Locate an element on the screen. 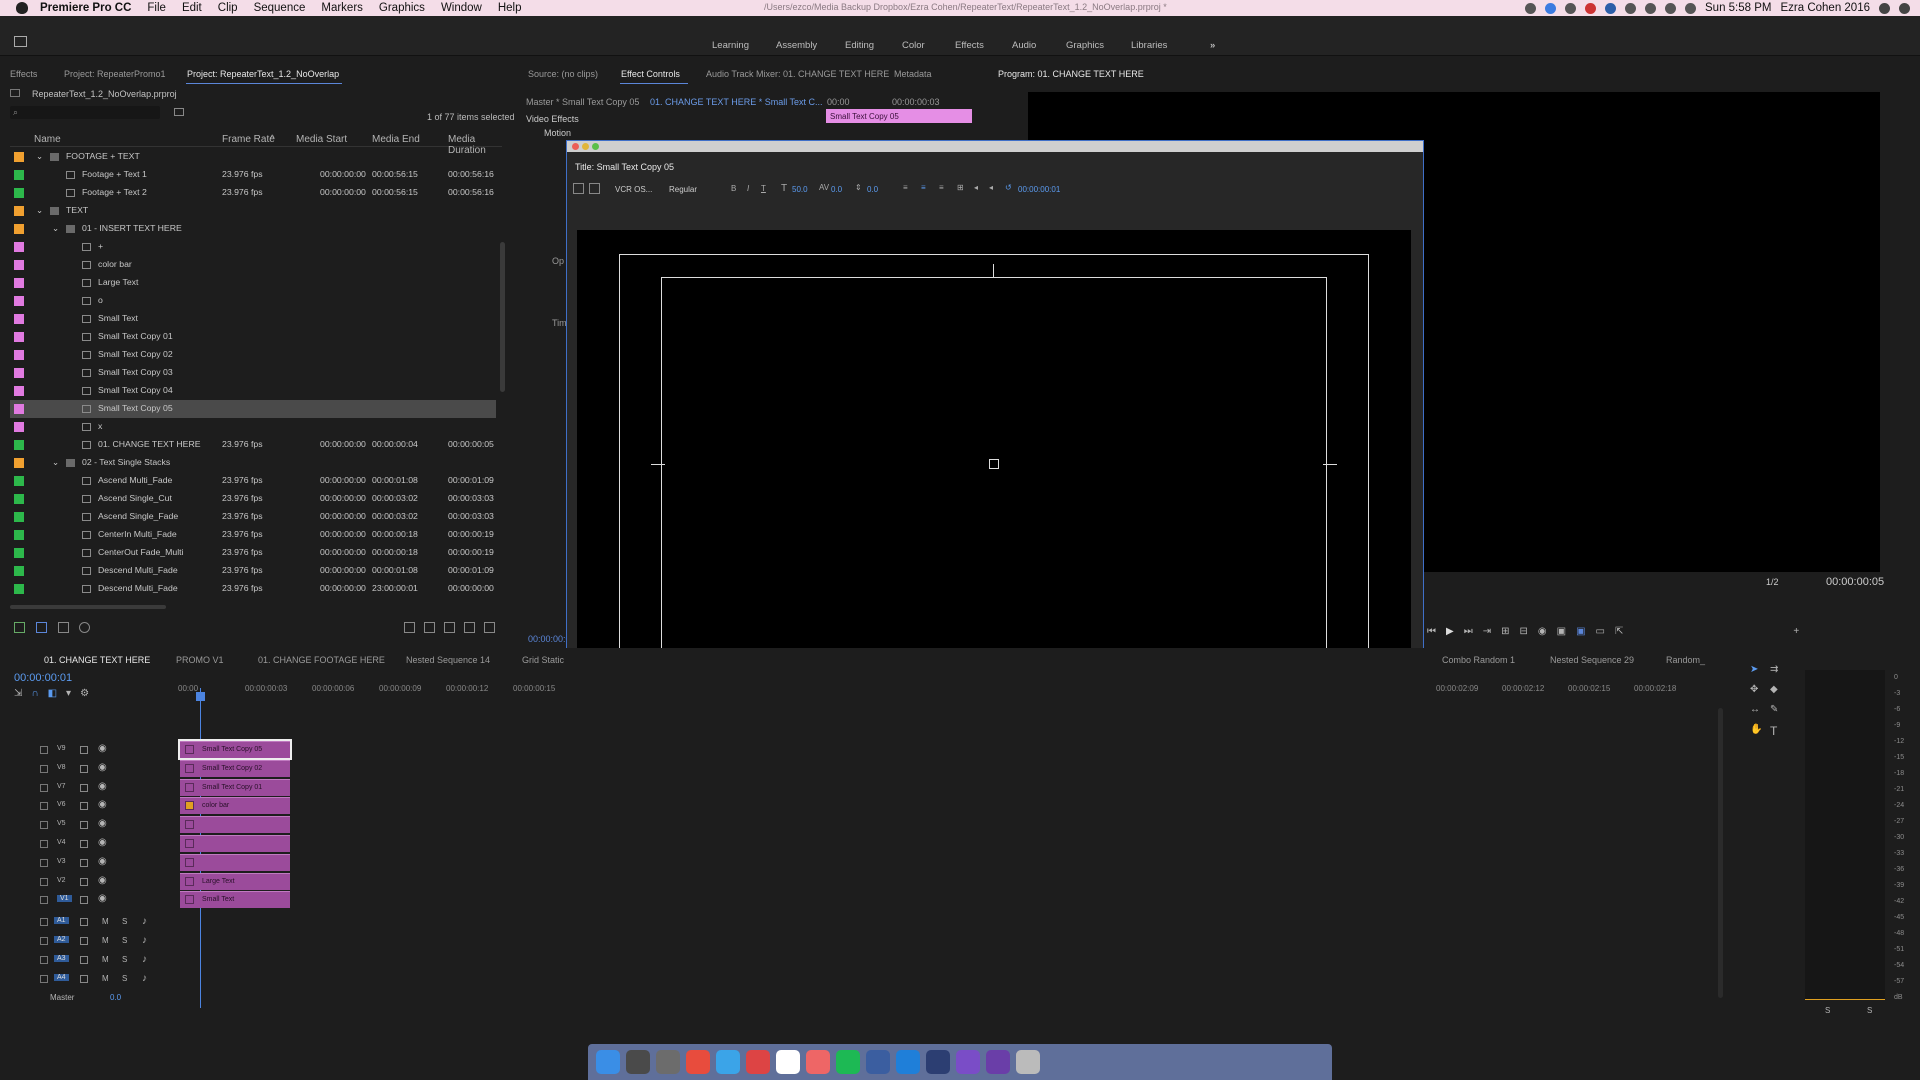  video-track-header: V1 ◉ is located at coordinates (90, 901).